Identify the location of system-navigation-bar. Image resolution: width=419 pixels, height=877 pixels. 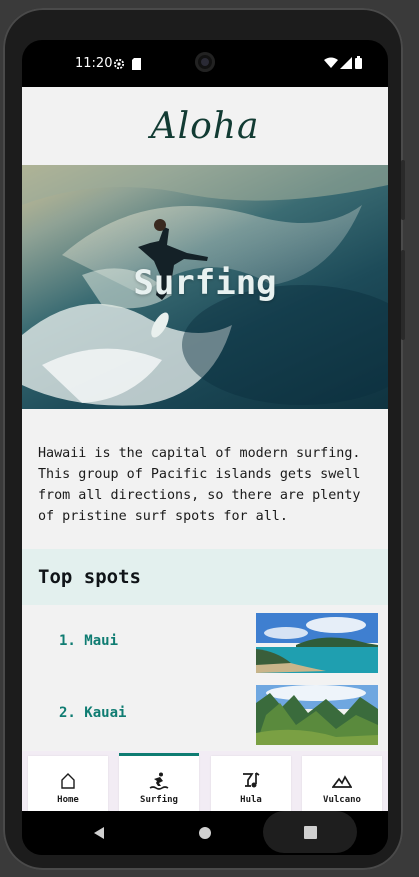
(205, 833).